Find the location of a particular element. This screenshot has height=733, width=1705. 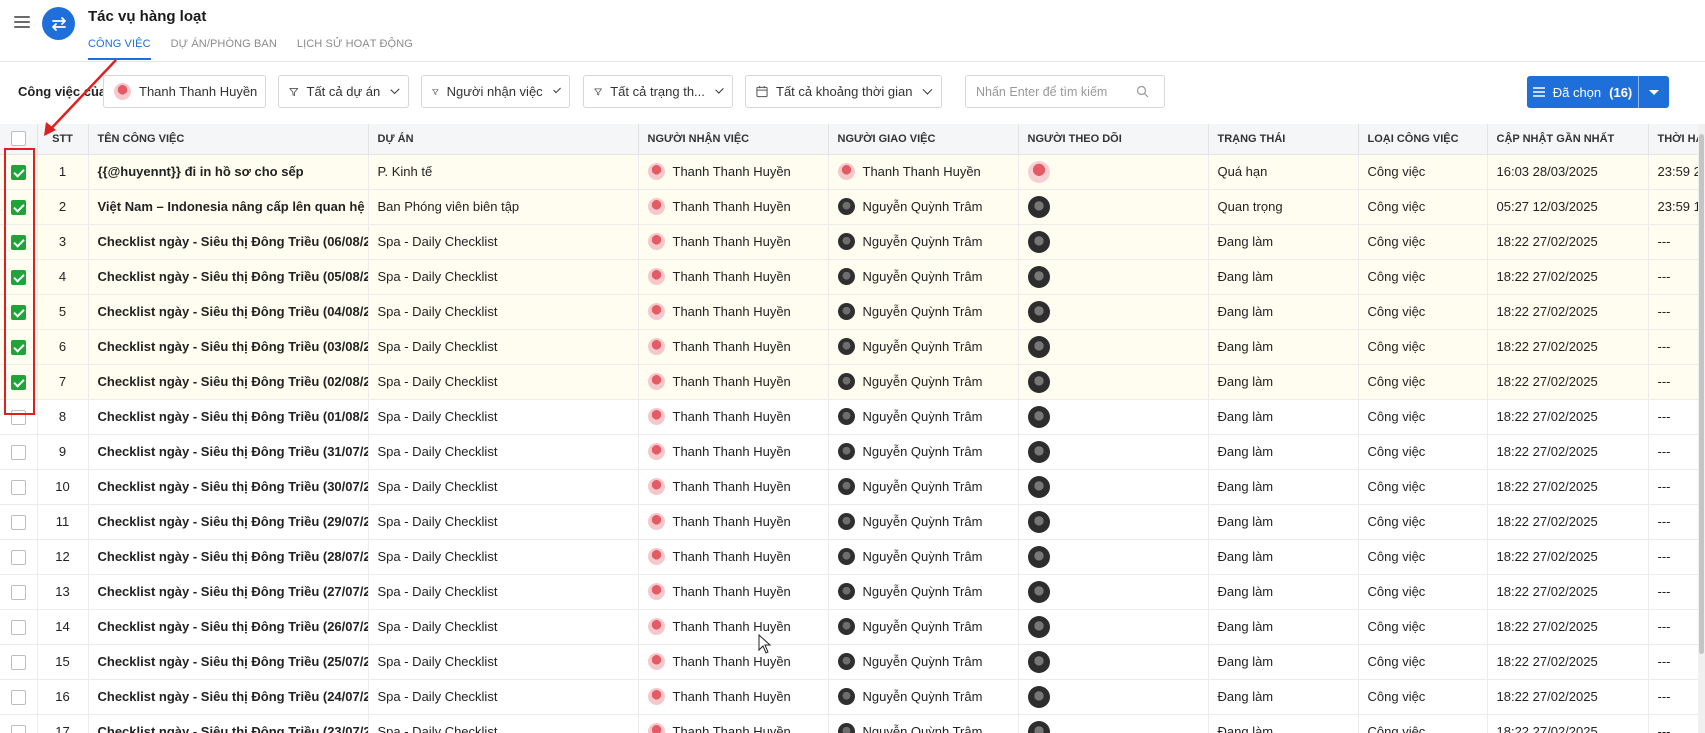

assignee-avatar is located at coordinates (656, 728).